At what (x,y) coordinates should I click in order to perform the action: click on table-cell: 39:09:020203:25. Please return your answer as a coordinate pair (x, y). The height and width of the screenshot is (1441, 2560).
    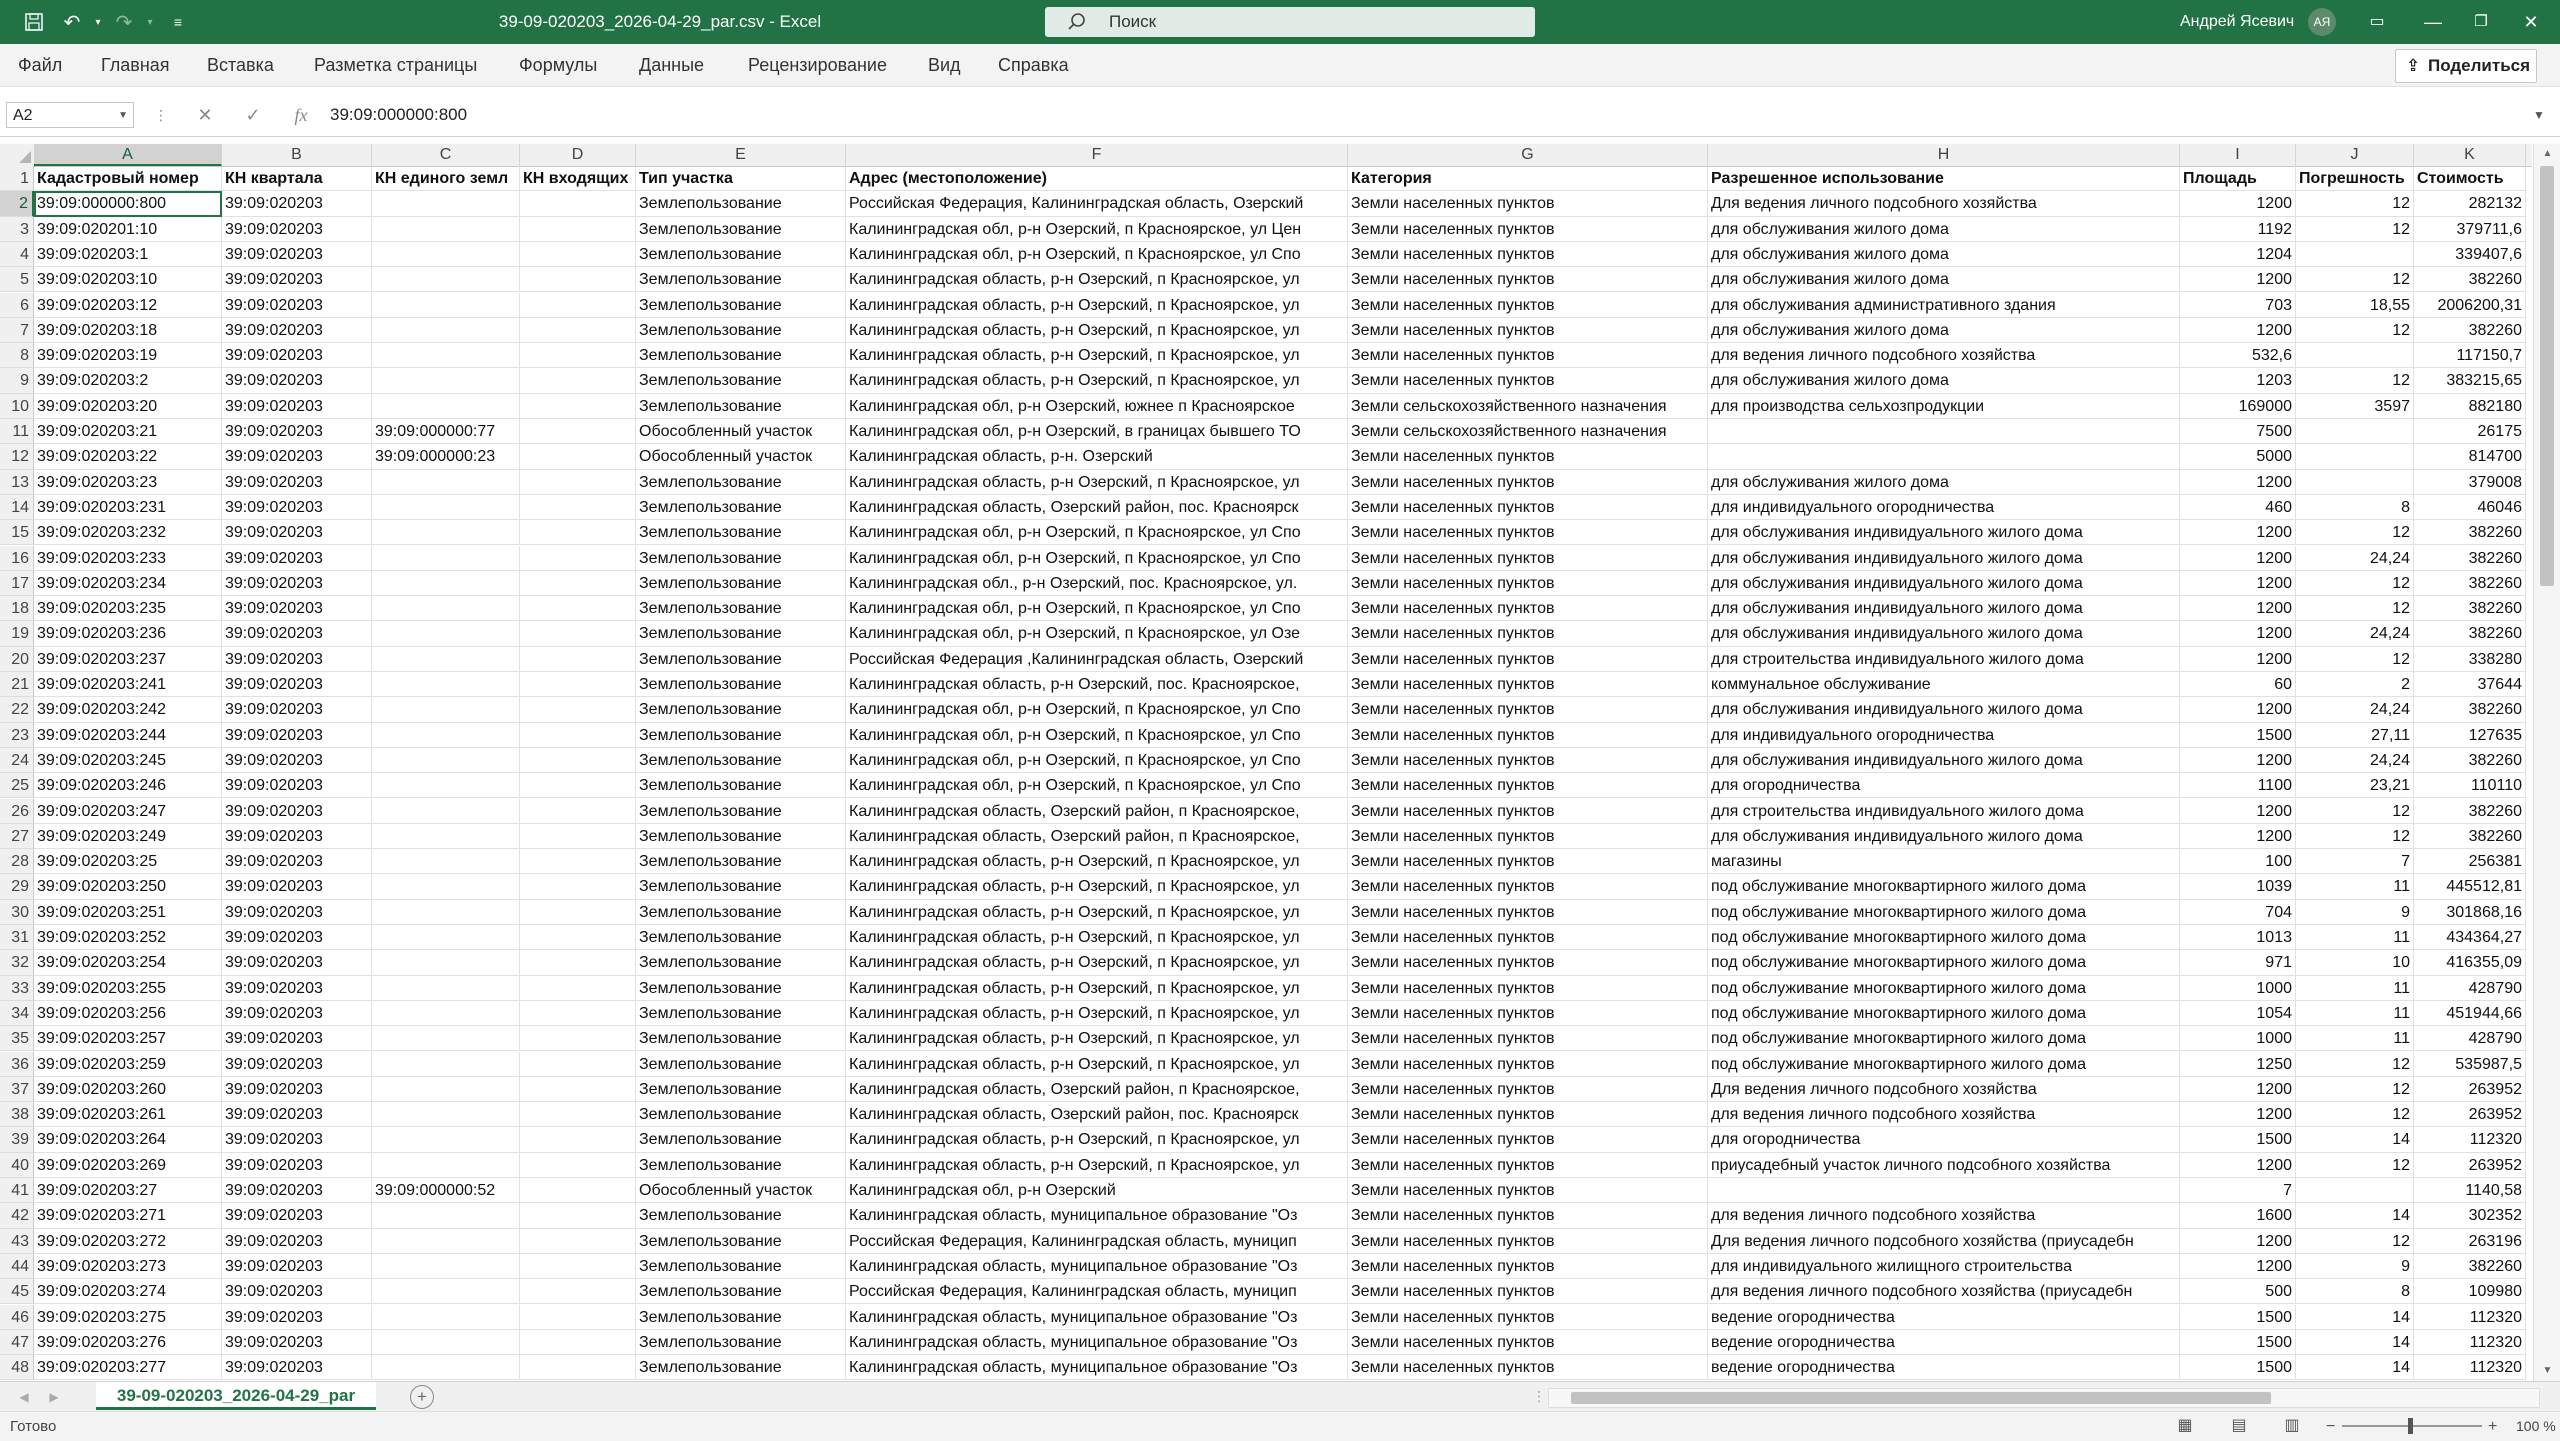
    Looking at the image, I should click on (128, 862).